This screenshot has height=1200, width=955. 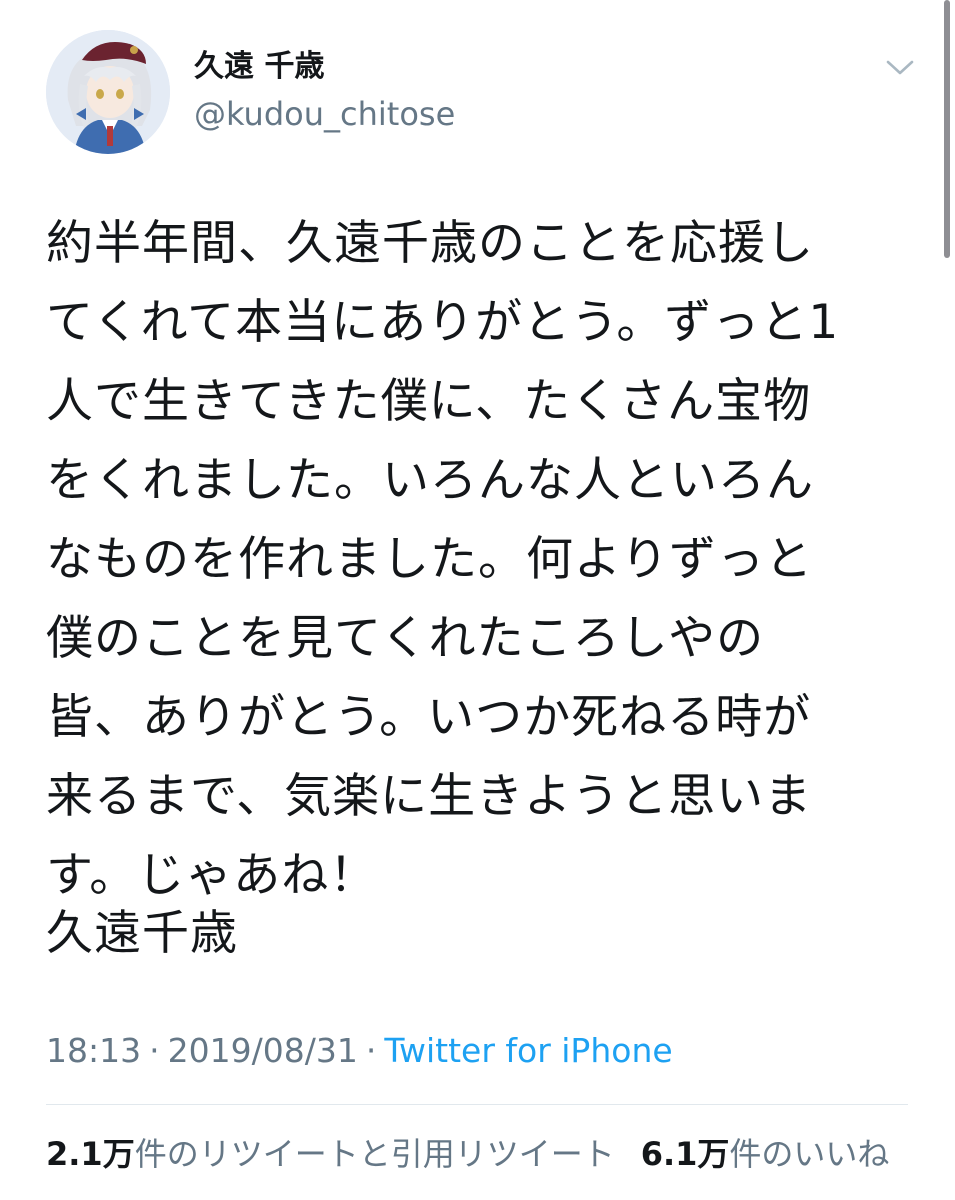 I want to click on retweets-count: 2.1万, so click(x=90, y=1154).